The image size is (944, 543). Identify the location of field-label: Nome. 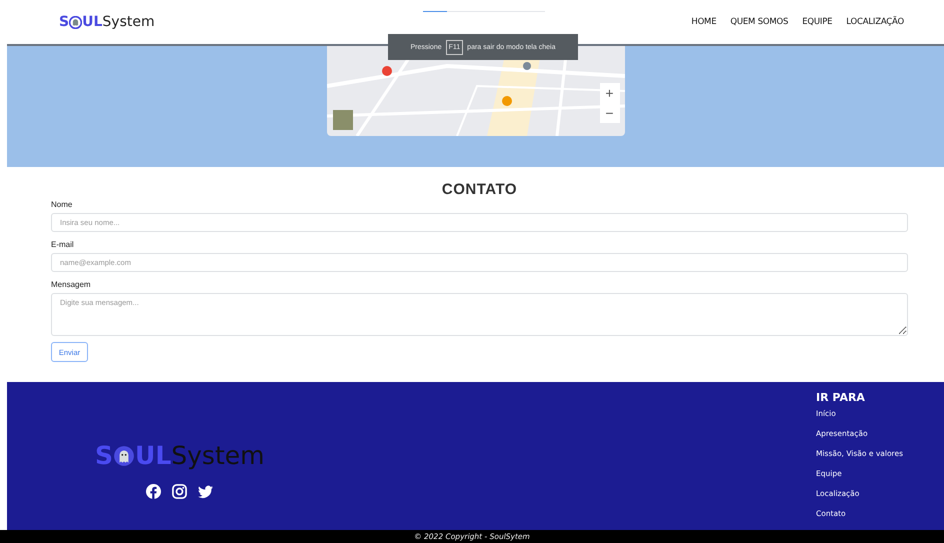
(62, 204).